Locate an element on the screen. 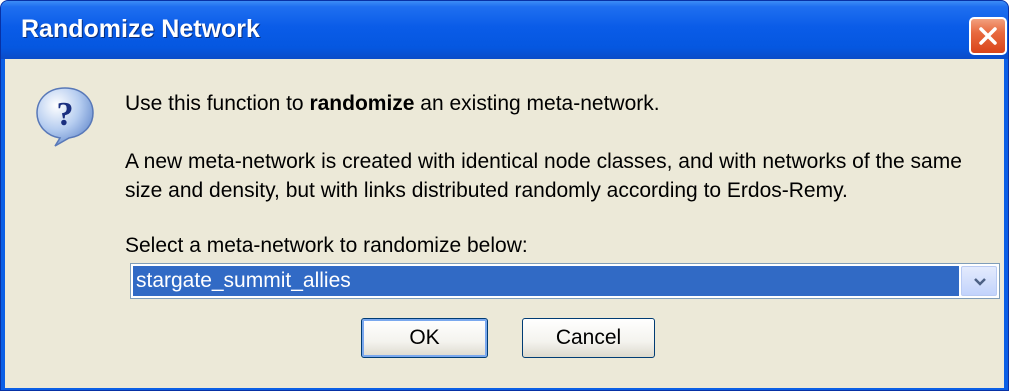 Image resolution: width=1009 pixels, height=391 pixels. chevron-down-icon is located at coordinates (980, 282).